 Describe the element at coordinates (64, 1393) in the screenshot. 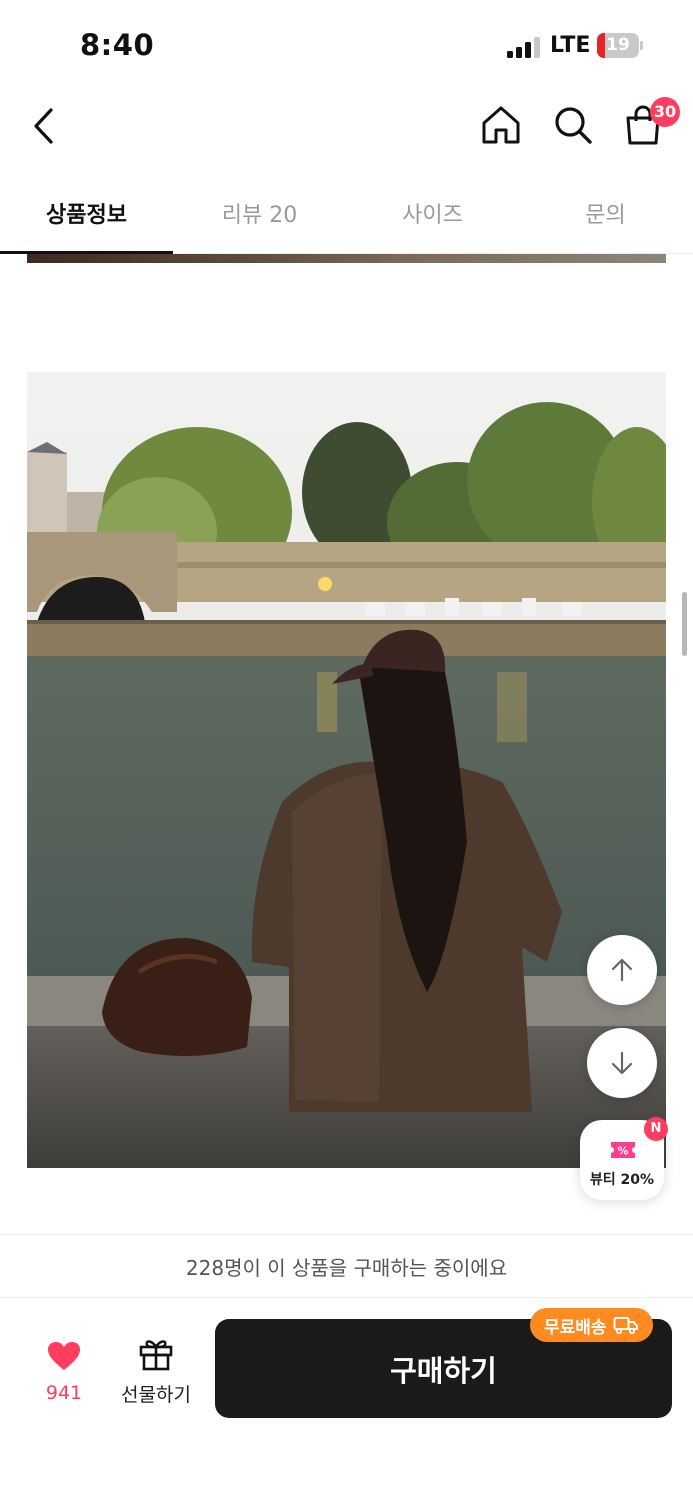

I see `like-count: 941` at that location.